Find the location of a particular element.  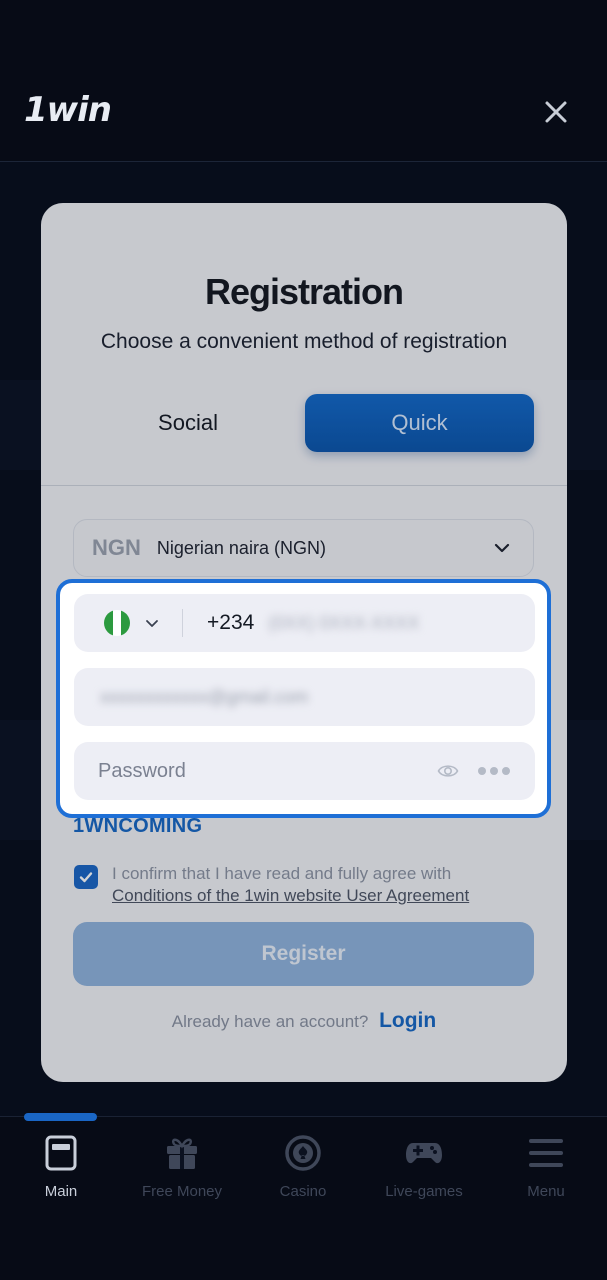

password-field is located at coordinates (304, 771).